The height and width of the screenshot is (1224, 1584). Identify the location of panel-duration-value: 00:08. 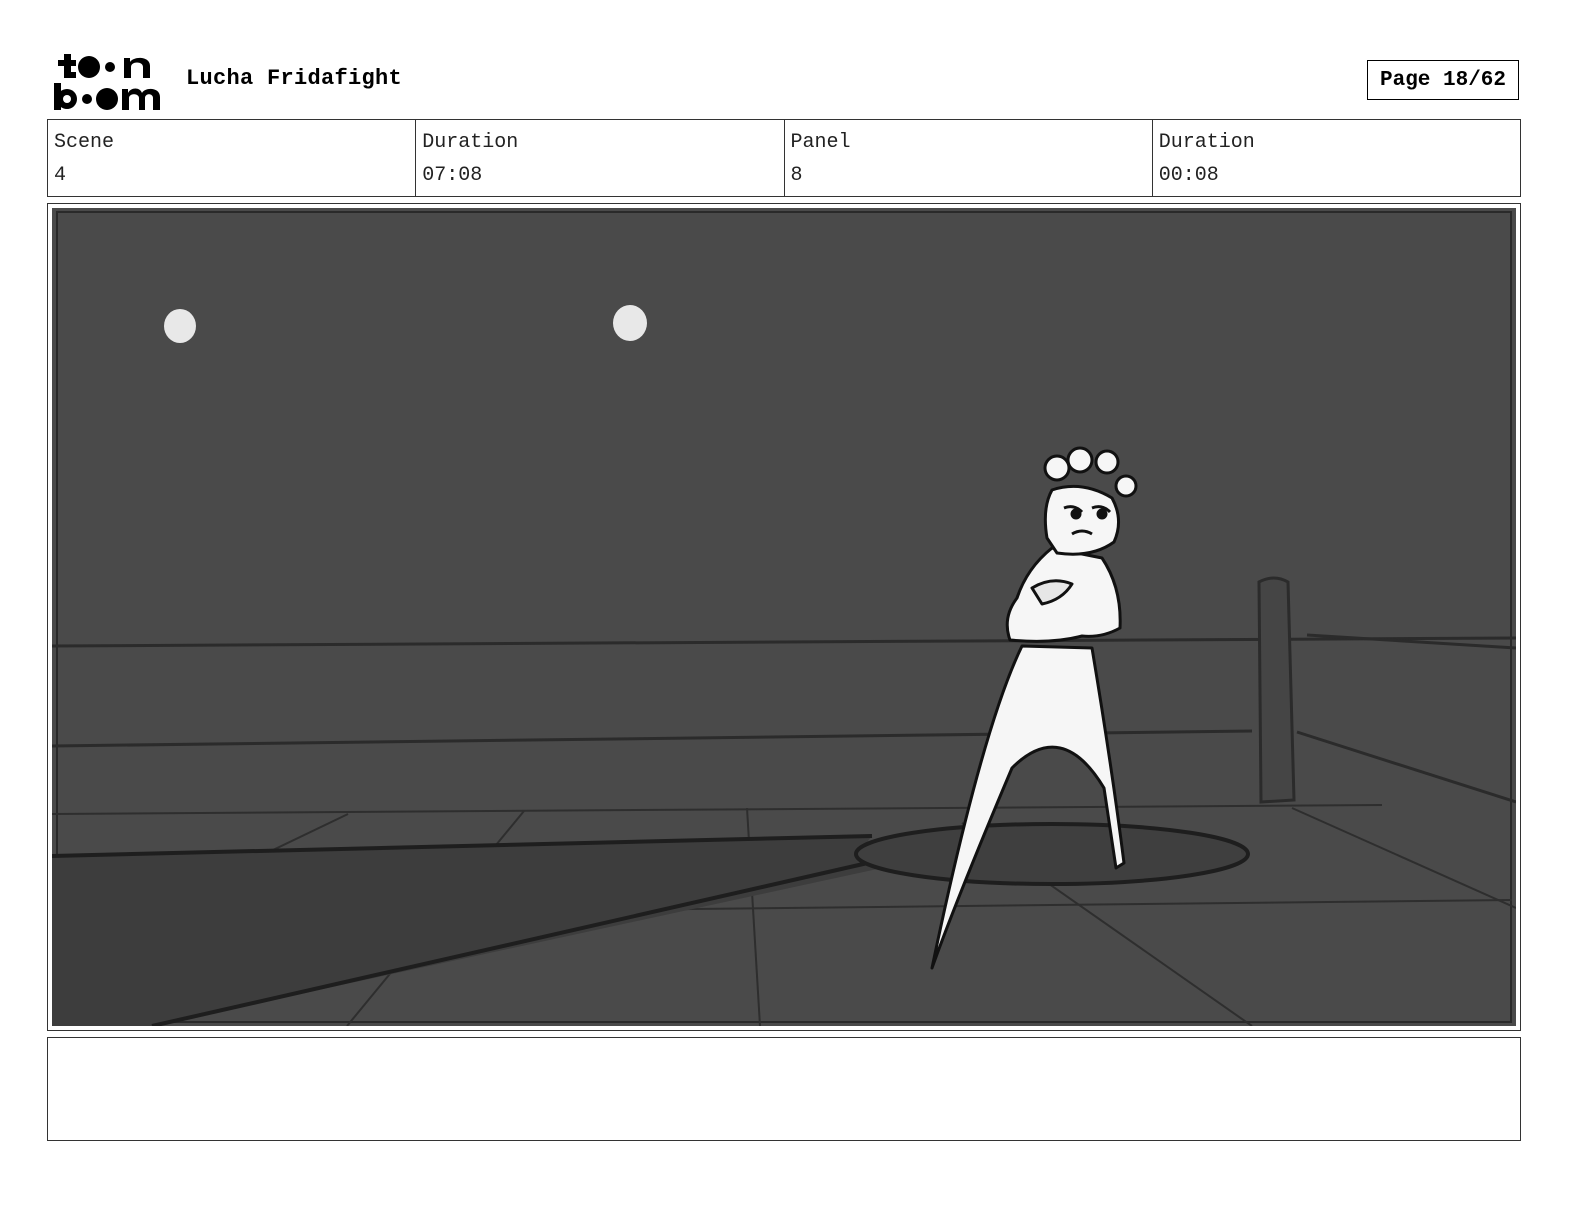
(1188, 175).